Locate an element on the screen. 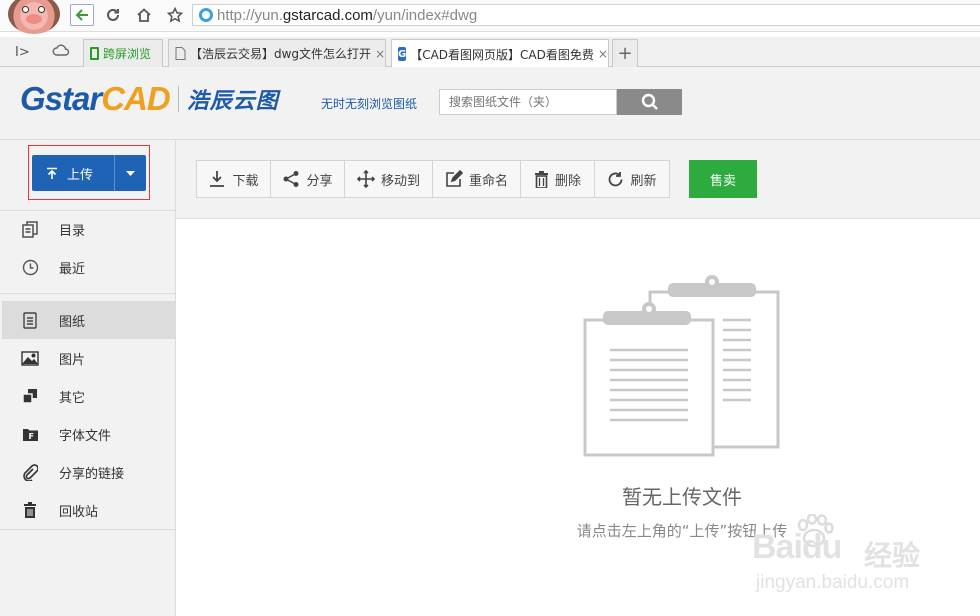 This screenshot has height=616, width=980. sidebar-item-label: 字体文件 is located at coordinates (85, 436).